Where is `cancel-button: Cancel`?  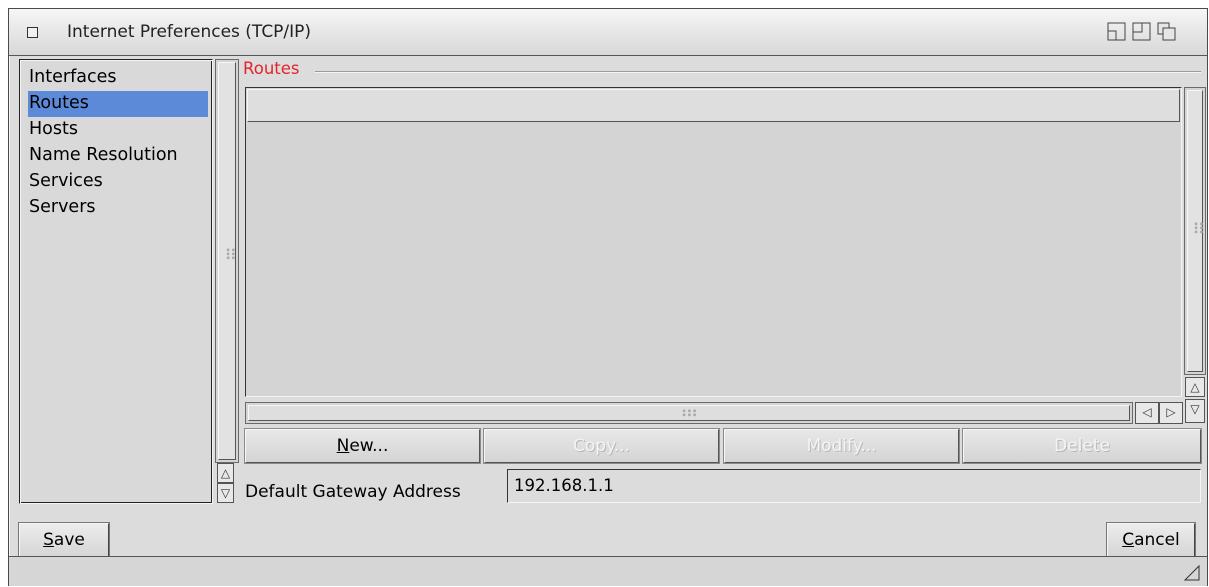
cancel-button: Cancel is located at coordinates (1151, 540).